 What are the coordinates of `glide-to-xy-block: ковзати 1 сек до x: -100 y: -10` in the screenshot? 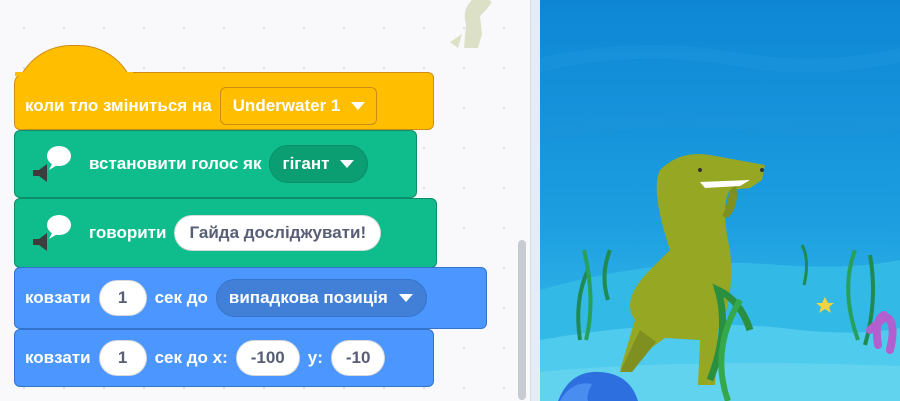 It's located at (224, 358).